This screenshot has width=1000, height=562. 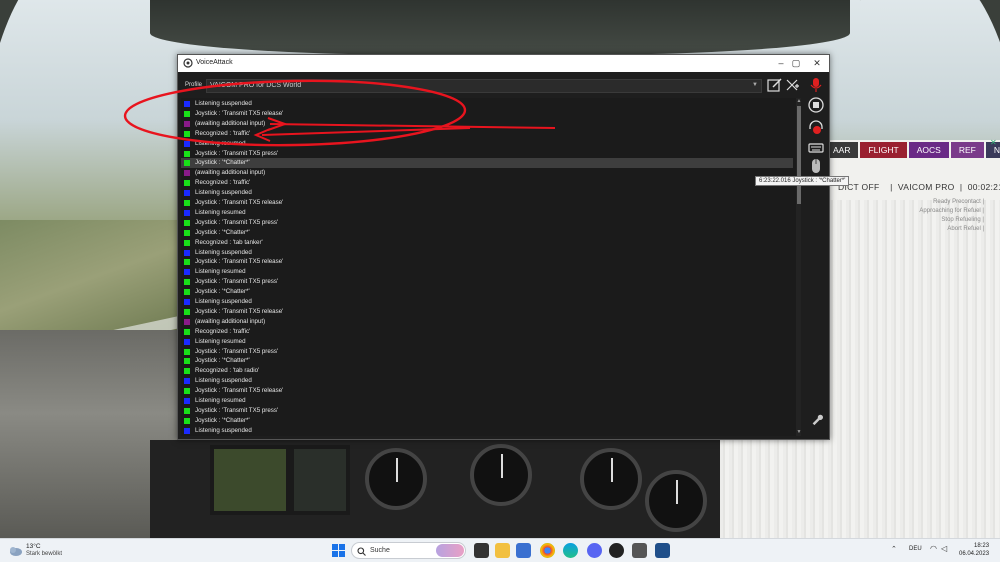 I want to click on headset-icon, so click(x=816, y=127).